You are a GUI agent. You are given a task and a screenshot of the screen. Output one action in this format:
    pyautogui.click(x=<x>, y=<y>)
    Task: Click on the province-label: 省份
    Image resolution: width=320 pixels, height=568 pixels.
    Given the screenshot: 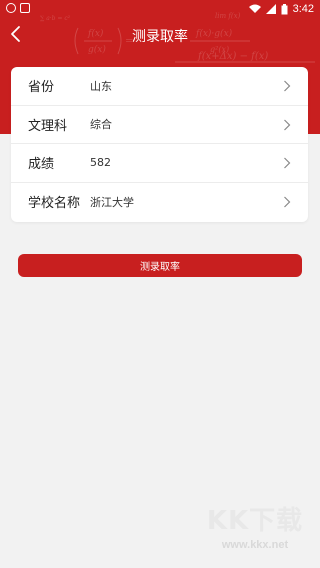 What is the action you would take?
    pyautogui.click(x=41, y=88)
    